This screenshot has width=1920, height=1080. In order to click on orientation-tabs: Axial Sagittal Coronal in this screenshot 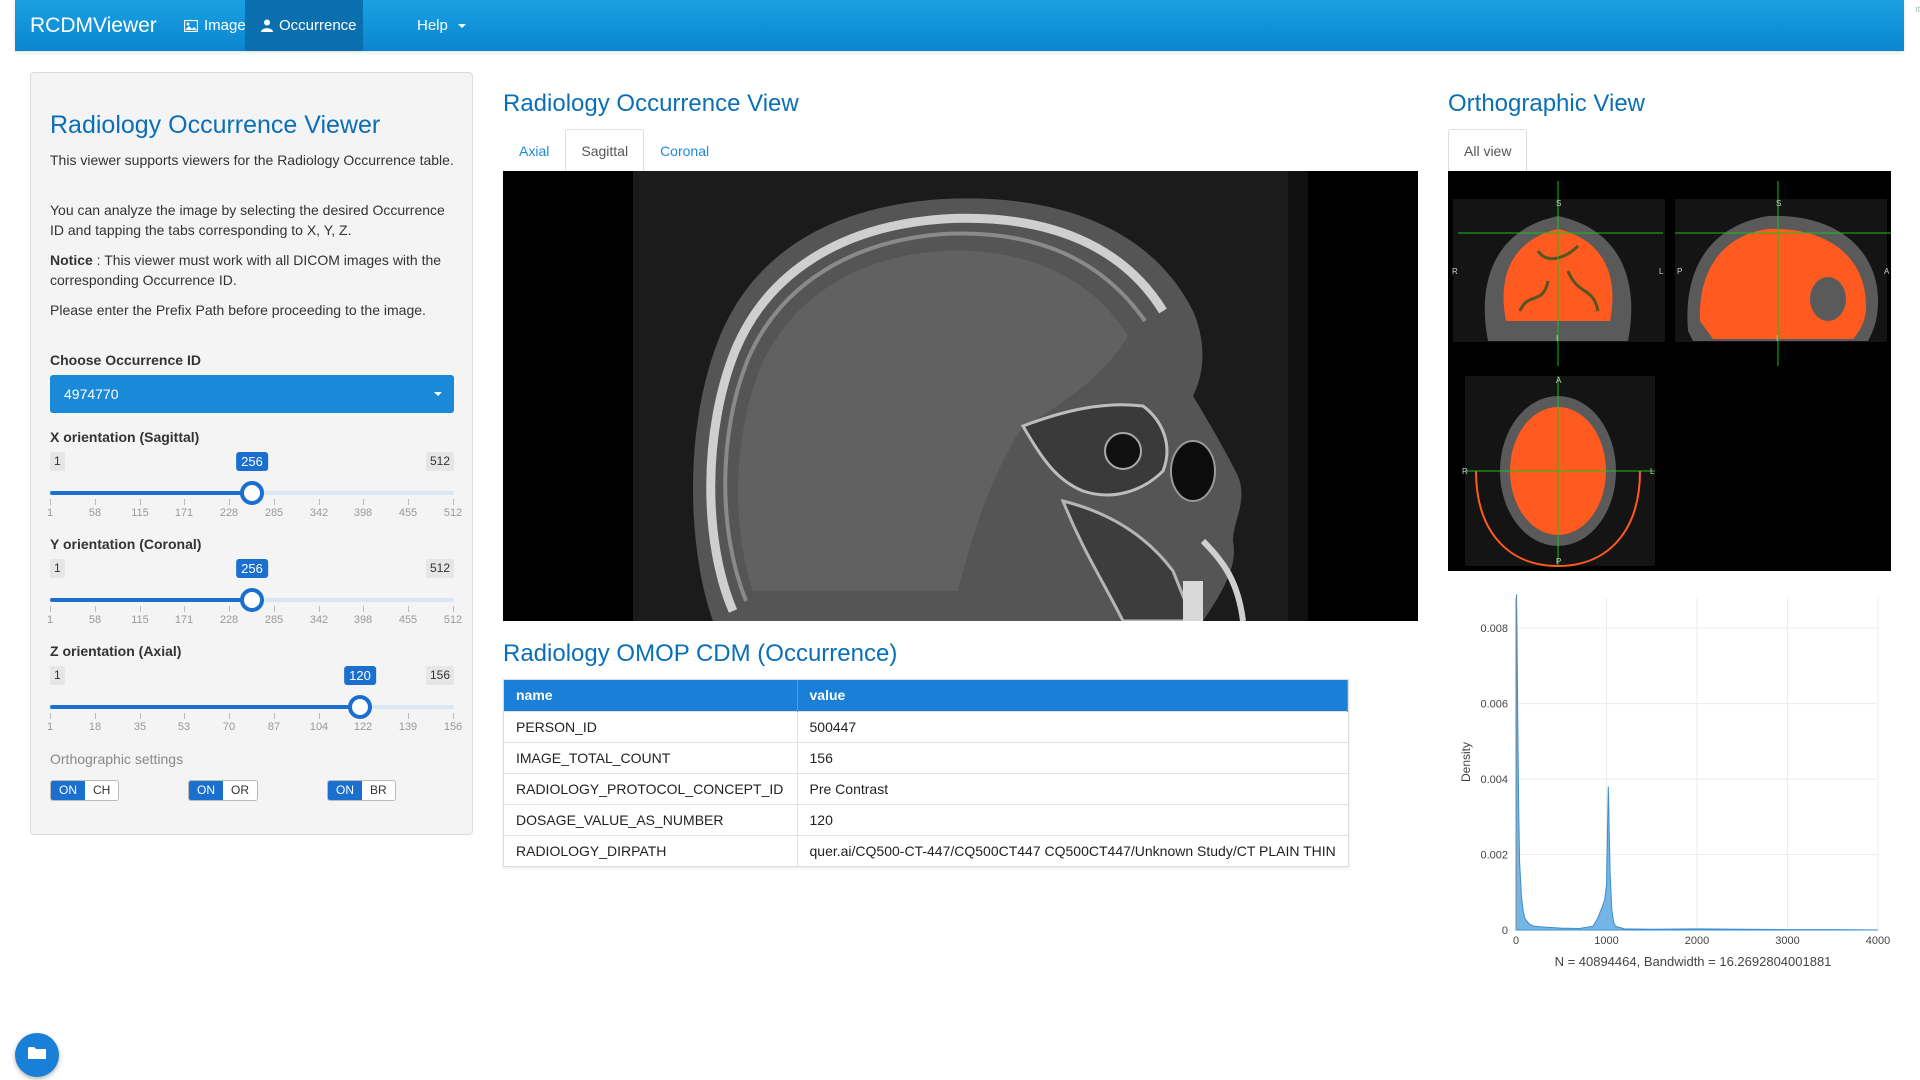, I will do `click(614, 150)`.